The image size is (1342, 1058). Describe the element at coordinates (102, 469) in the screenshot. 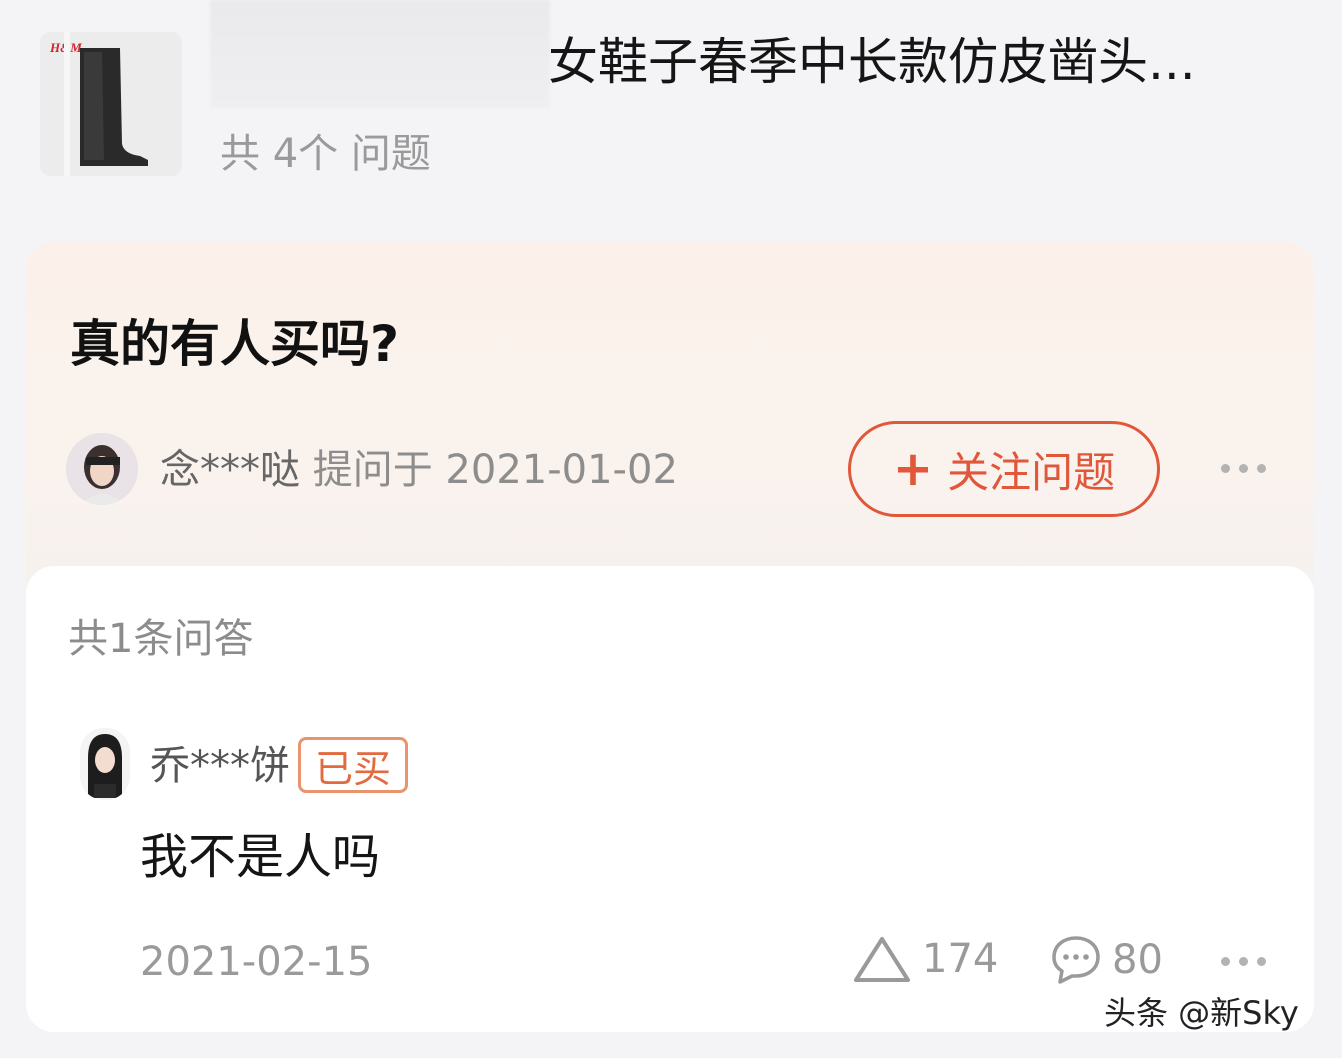

I see `asker-avatar` at that location.